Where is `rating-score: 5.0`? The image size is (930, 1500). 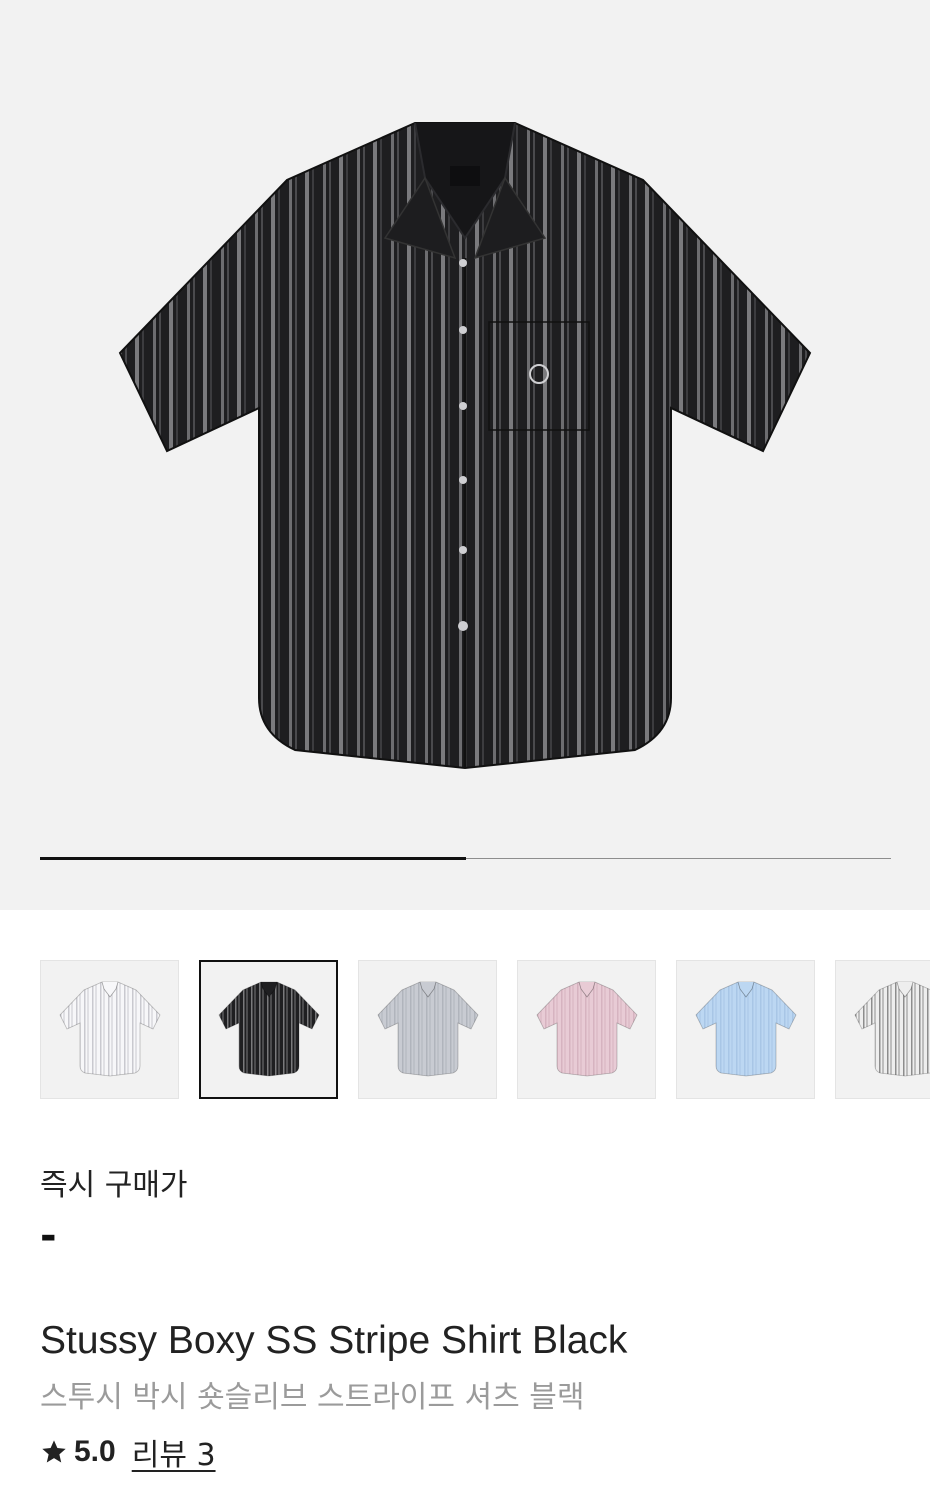 rating-score: 5.0 is located at coordinates (95, 1451).